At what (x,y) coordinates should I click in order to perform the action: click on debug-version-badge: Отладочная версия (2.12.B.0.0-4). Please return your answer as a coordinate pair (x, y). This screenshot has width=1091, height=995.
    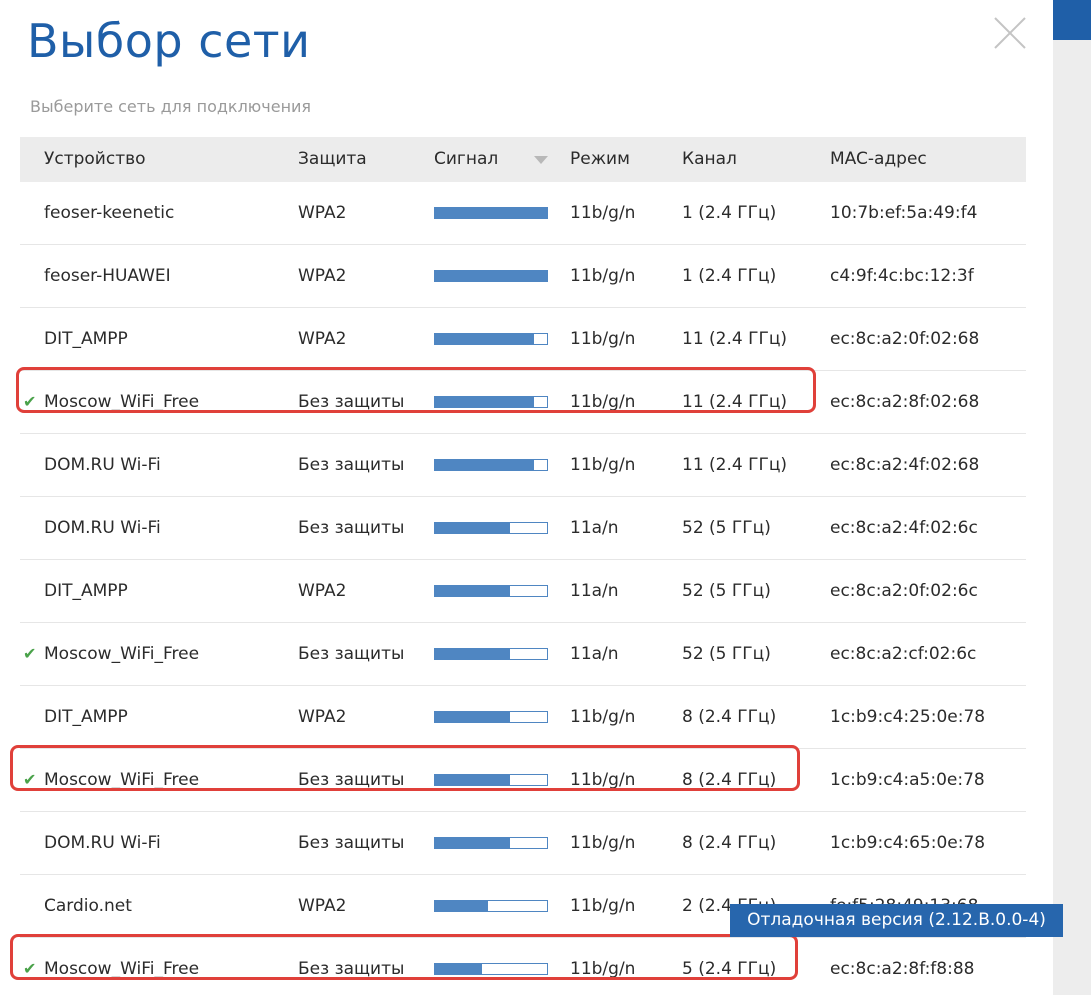
    Looking at the image, I should click on (896, 920).